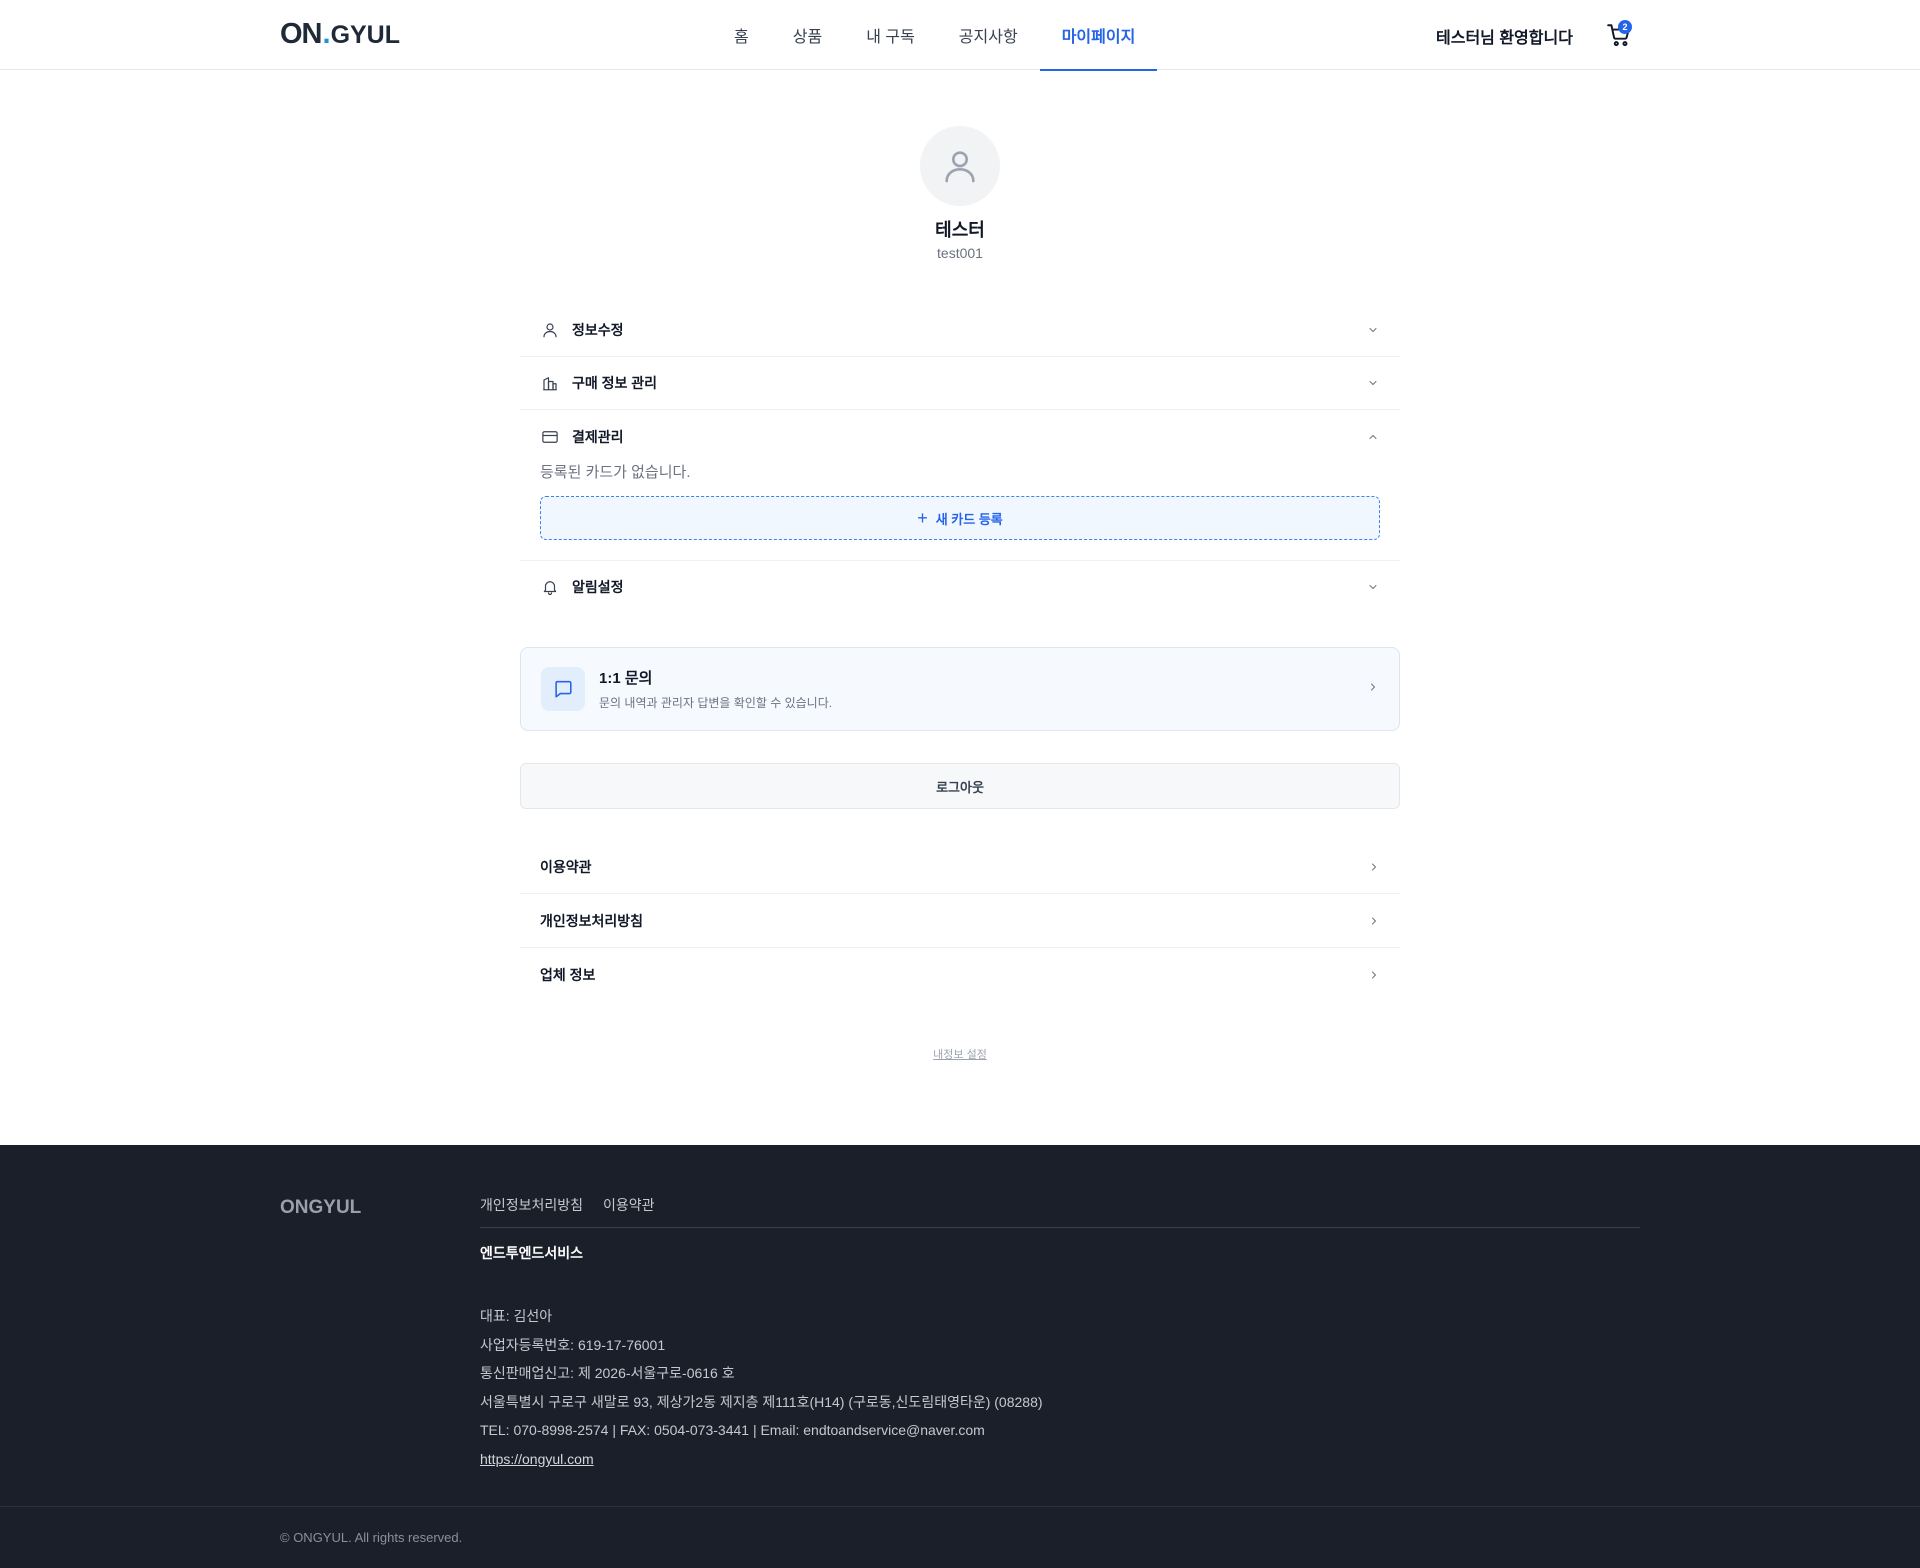 The width and height of the screenshot is (1920, 1568). Describe the element at coordinates (563, 689) in the screenshot. I see `chat-icon` at that location.